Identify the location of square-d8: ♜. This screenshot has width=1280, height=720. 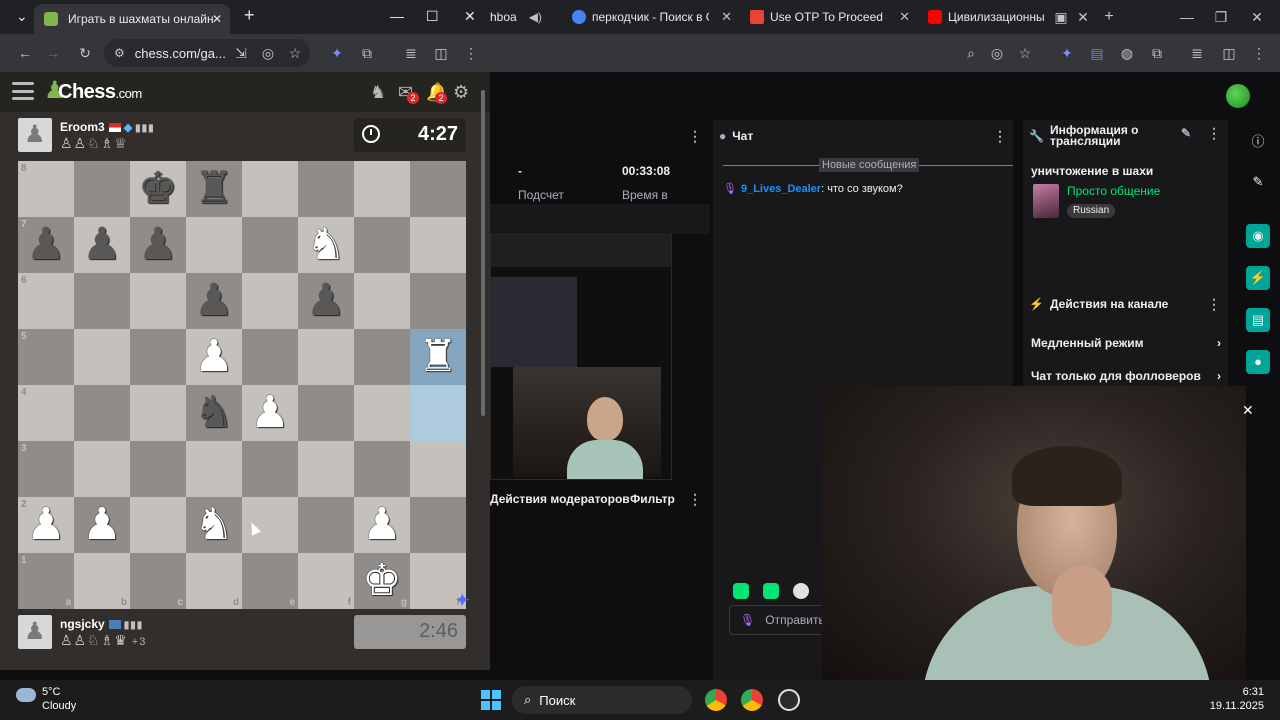
(214, 189).